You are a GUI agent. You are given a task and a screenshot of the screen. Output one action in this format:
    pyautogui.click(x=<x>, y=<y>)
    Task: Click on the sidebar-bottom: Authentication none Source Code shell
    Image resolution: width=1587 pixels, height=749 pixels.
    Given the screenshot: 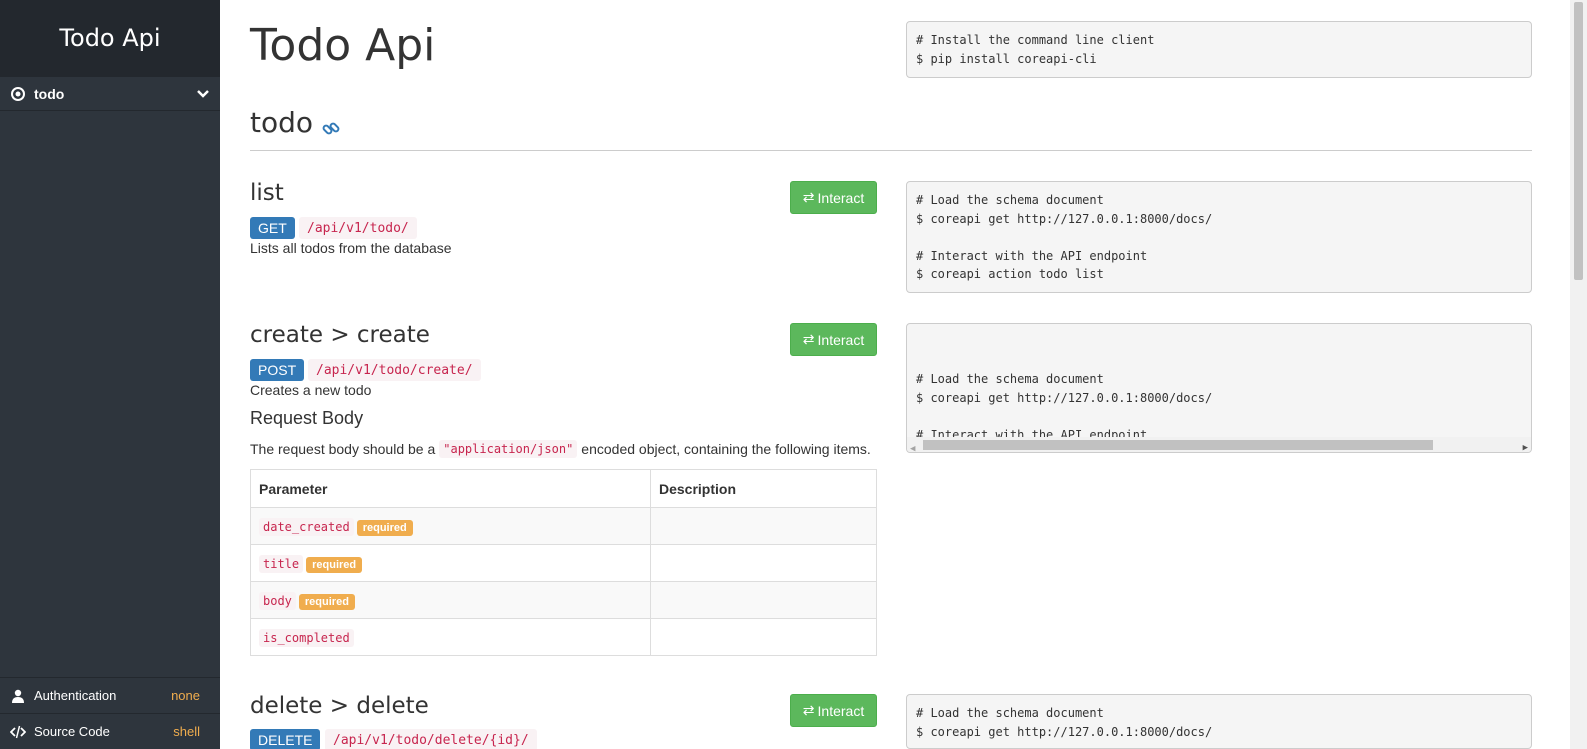 What is the action you would take?
    pyautogui.click(x=110, y=713)
    